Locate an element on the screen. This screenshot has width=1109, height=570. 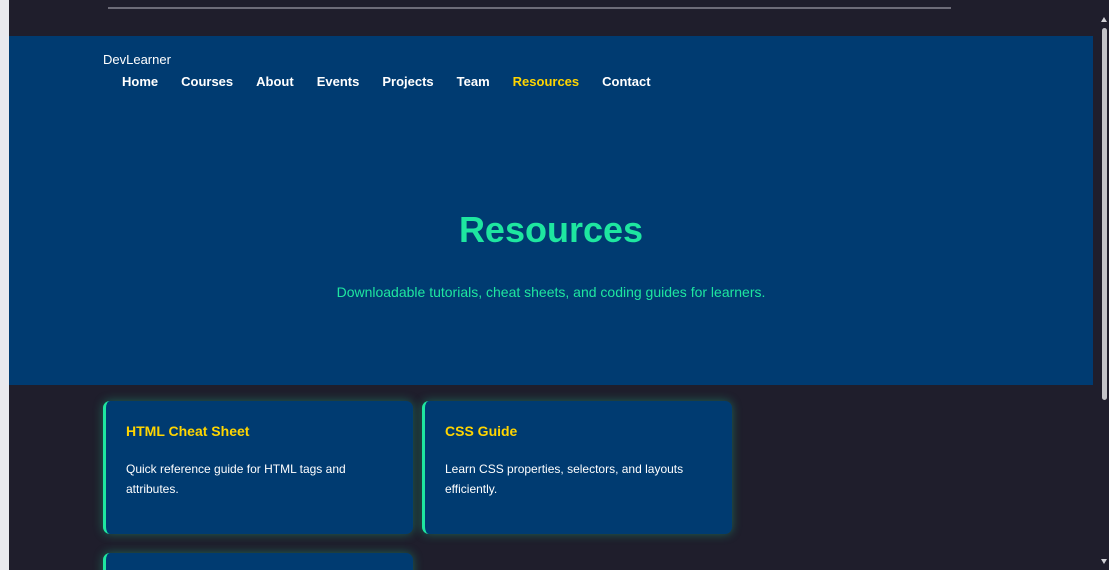
scrollbar-thumb is located at coordinates (1104, 214).